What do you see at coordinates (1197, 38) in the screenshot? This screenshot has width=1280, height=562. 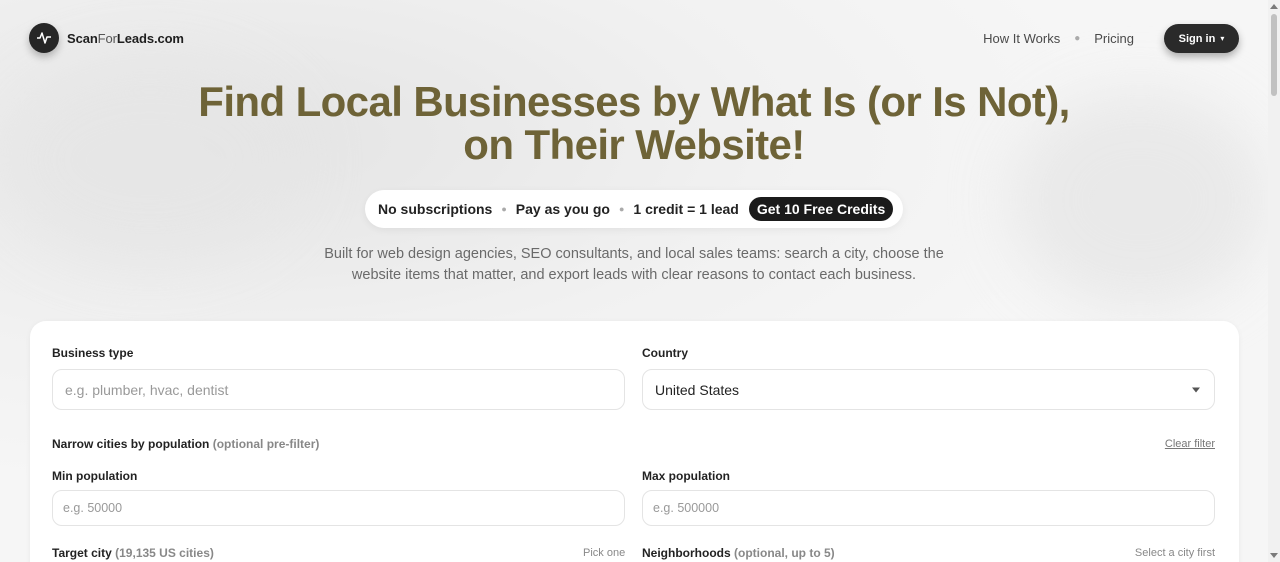 I see `sign-in-label: Sign in` at bounding box center [1197, 38].